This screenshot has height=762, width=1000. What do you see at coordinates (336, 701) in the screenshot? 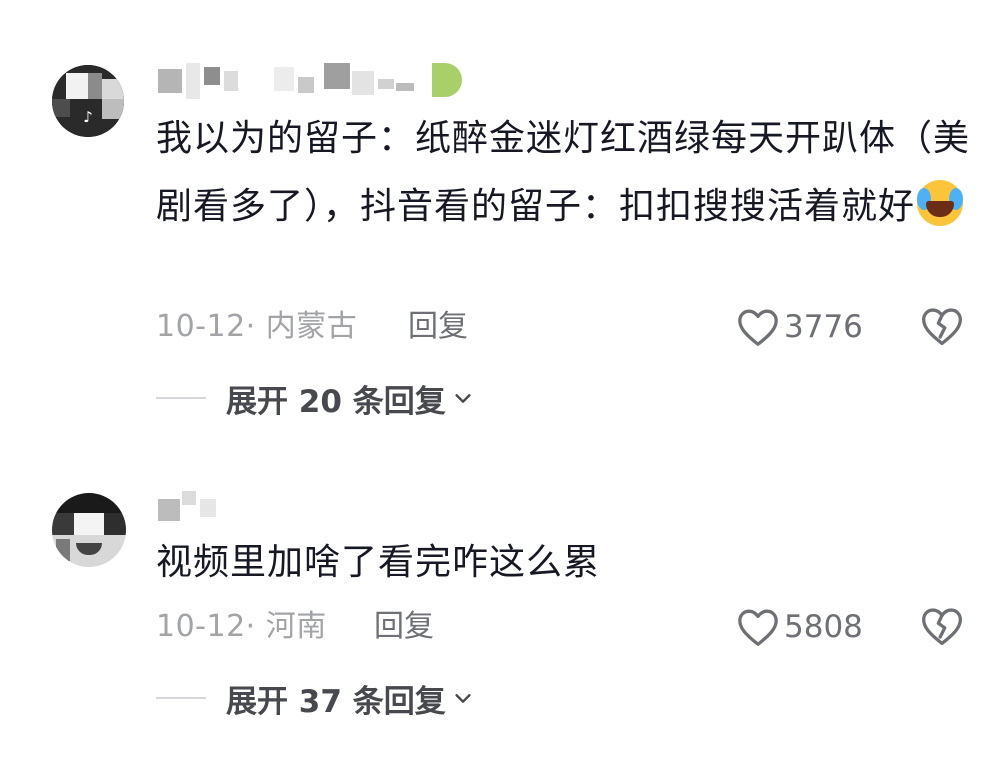
I see `expand-replies-label: 展开 37 条回复` at bounding box center [336, 701].